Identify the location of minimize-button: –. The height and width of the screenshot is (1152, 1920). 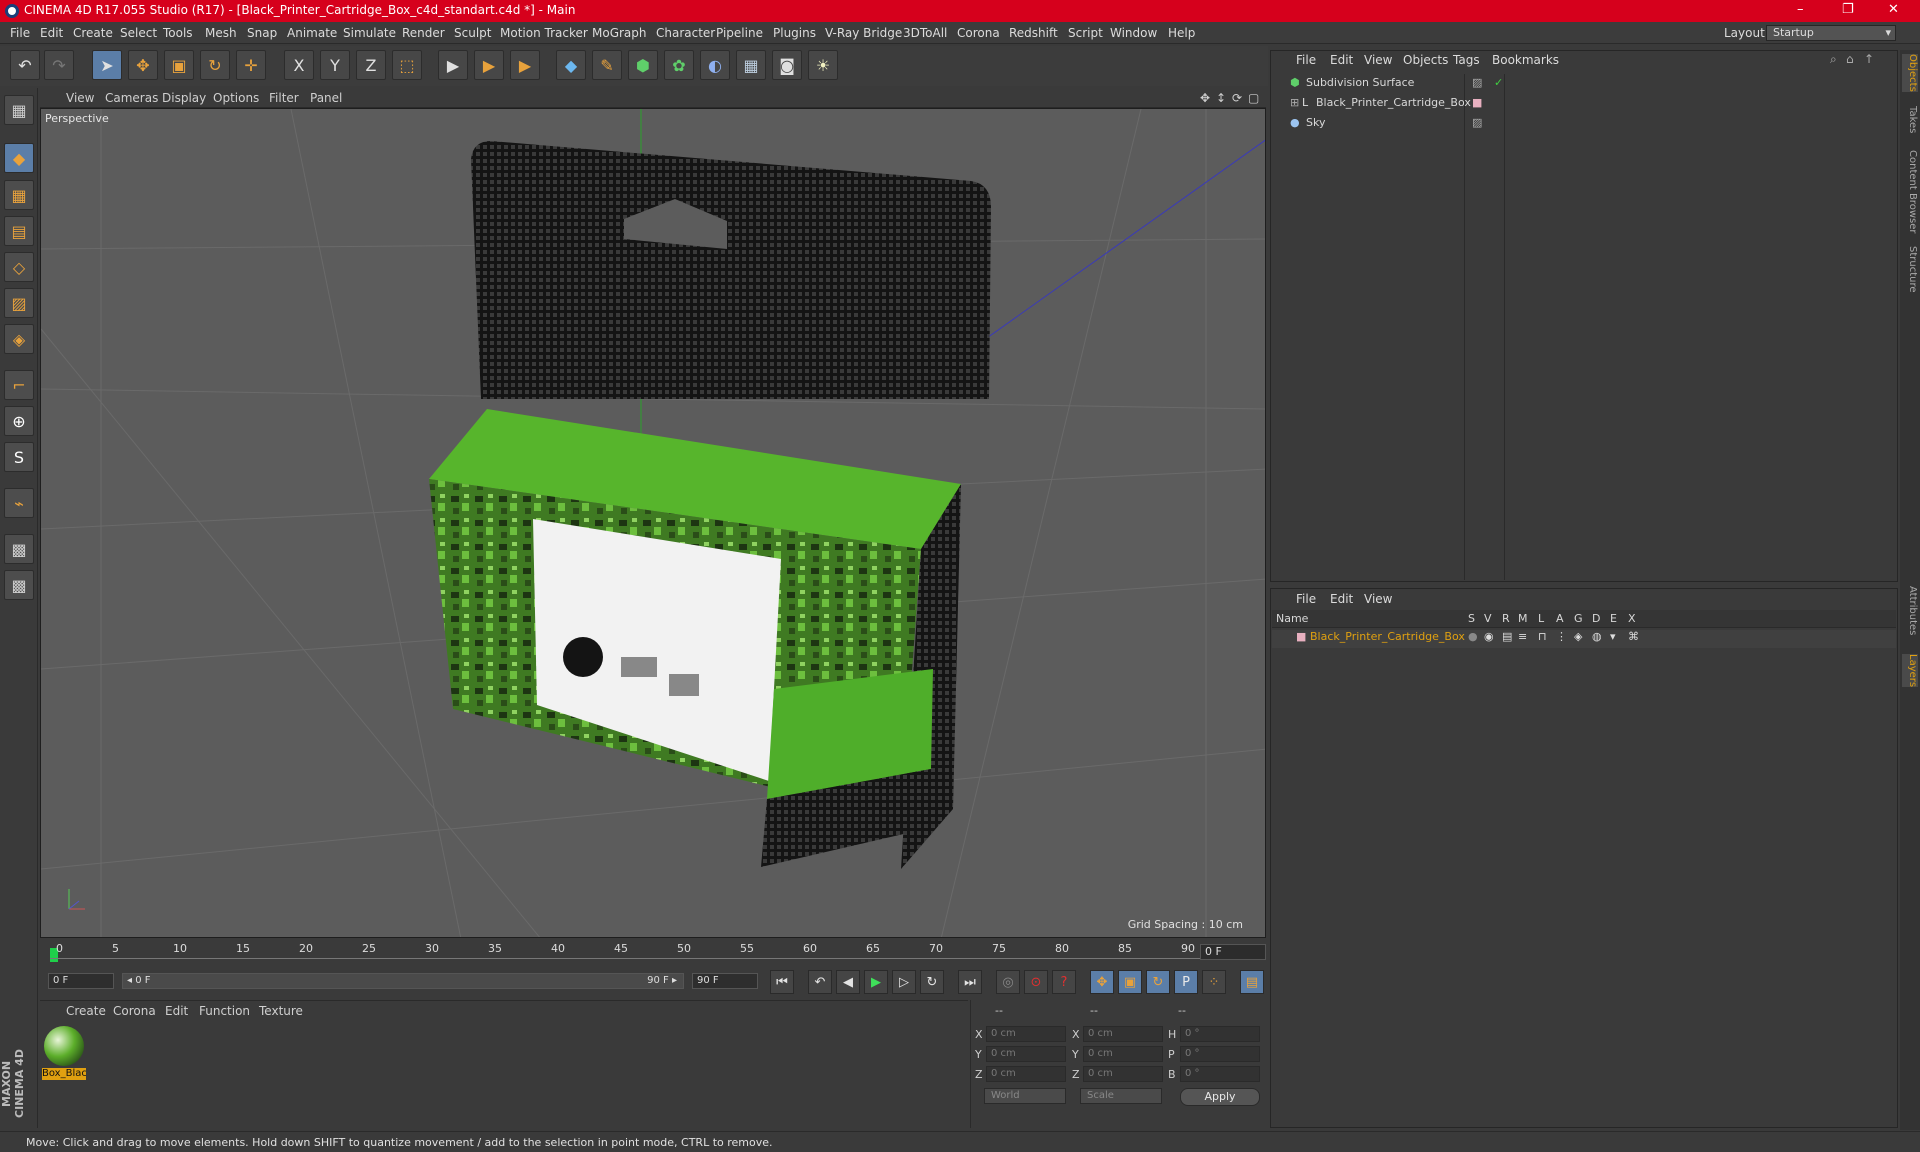
(1800, 9).